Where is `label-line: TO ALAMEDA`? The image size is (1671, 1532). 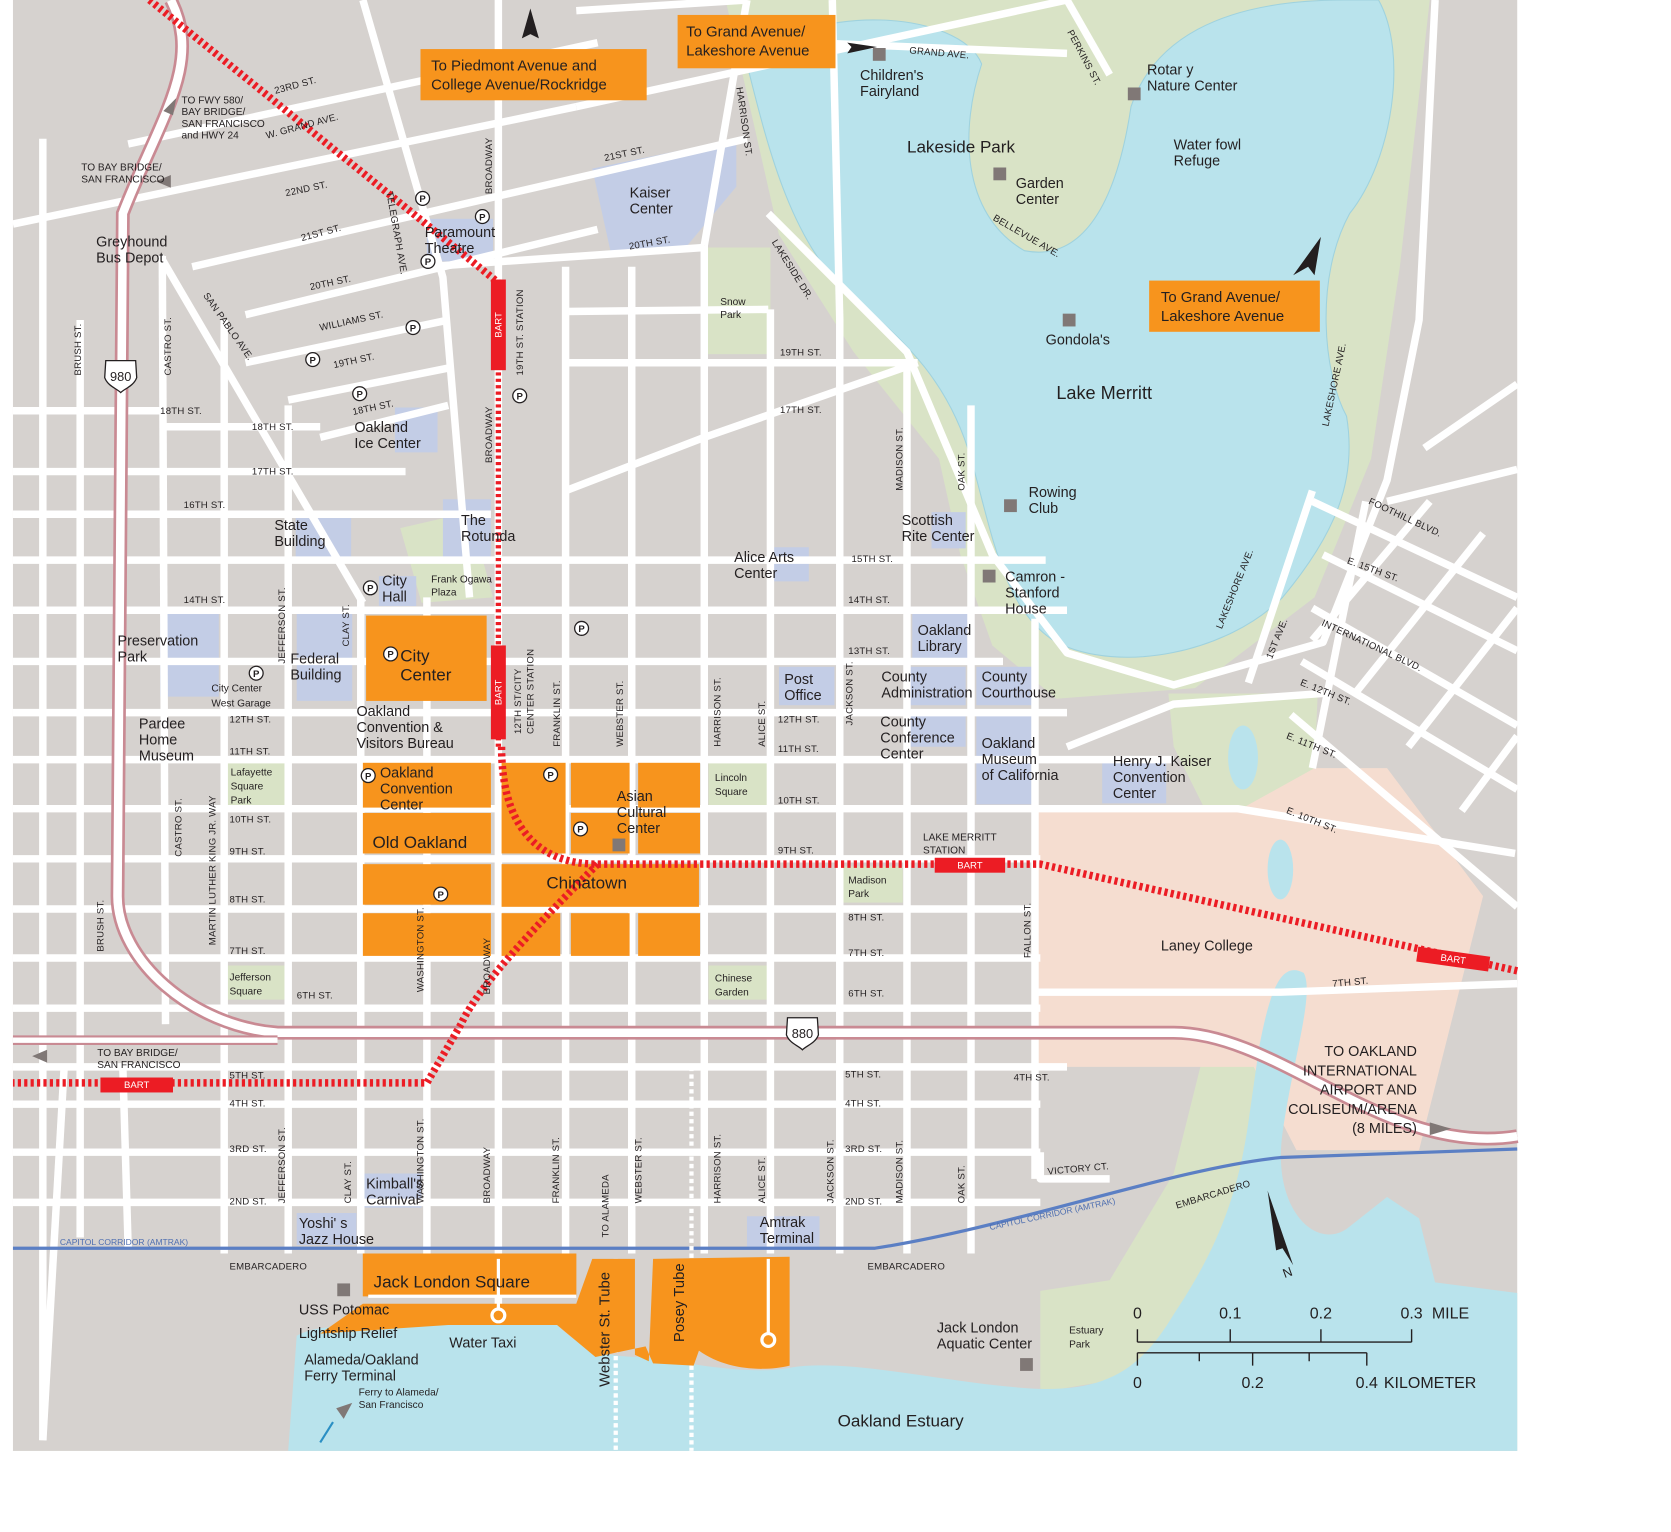
label-line: TO ALAMEDA is located at coordinates (605, 1206).